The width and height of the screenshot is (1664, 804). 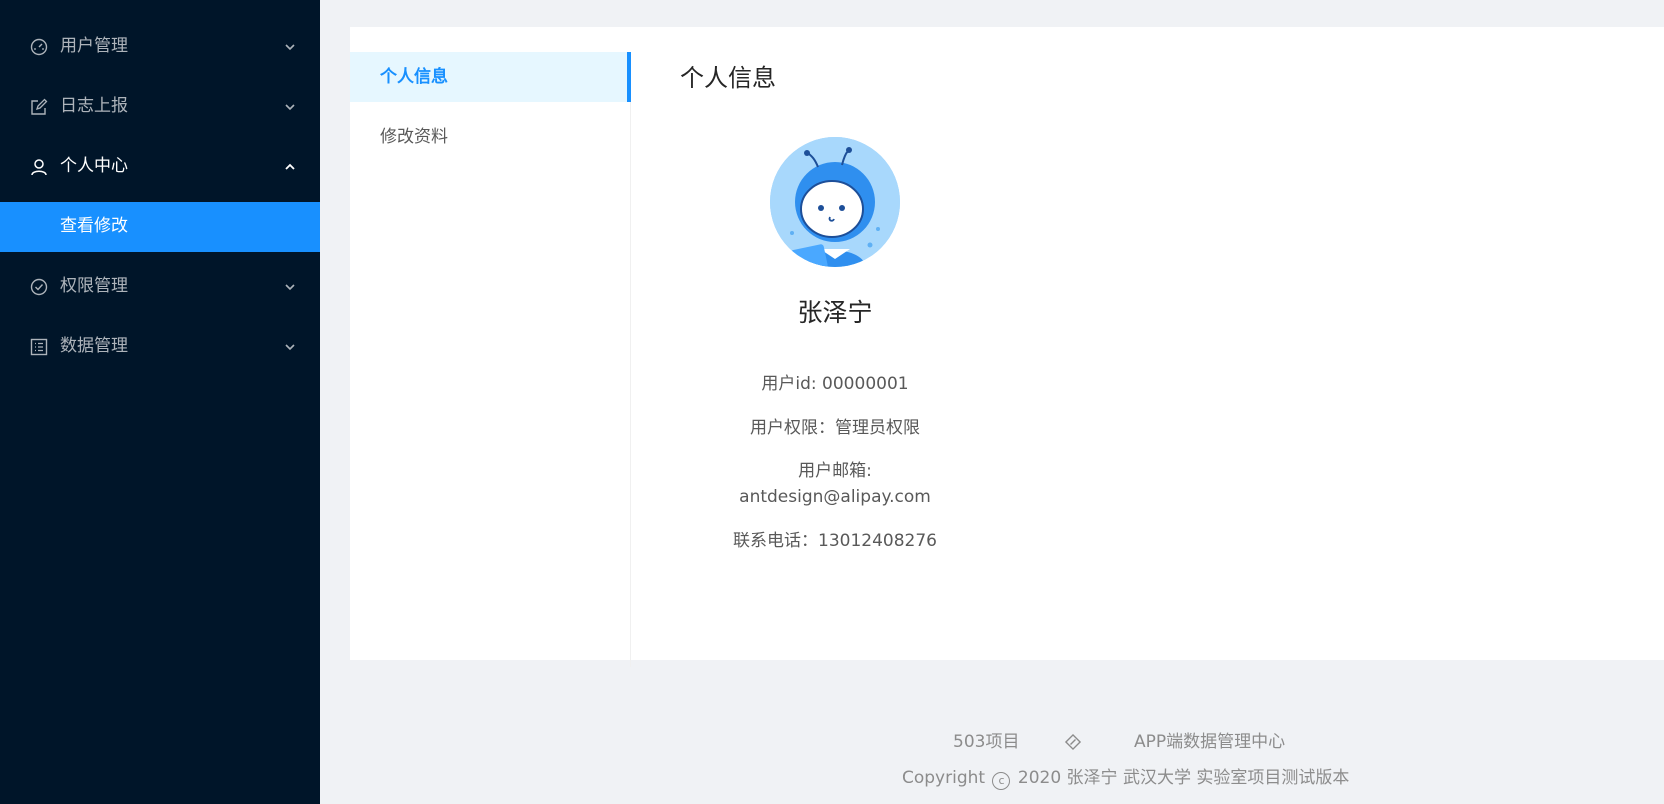 I want to click on footer-links: 503项目 APP端数据管理中心, so click(x=832, y=742).